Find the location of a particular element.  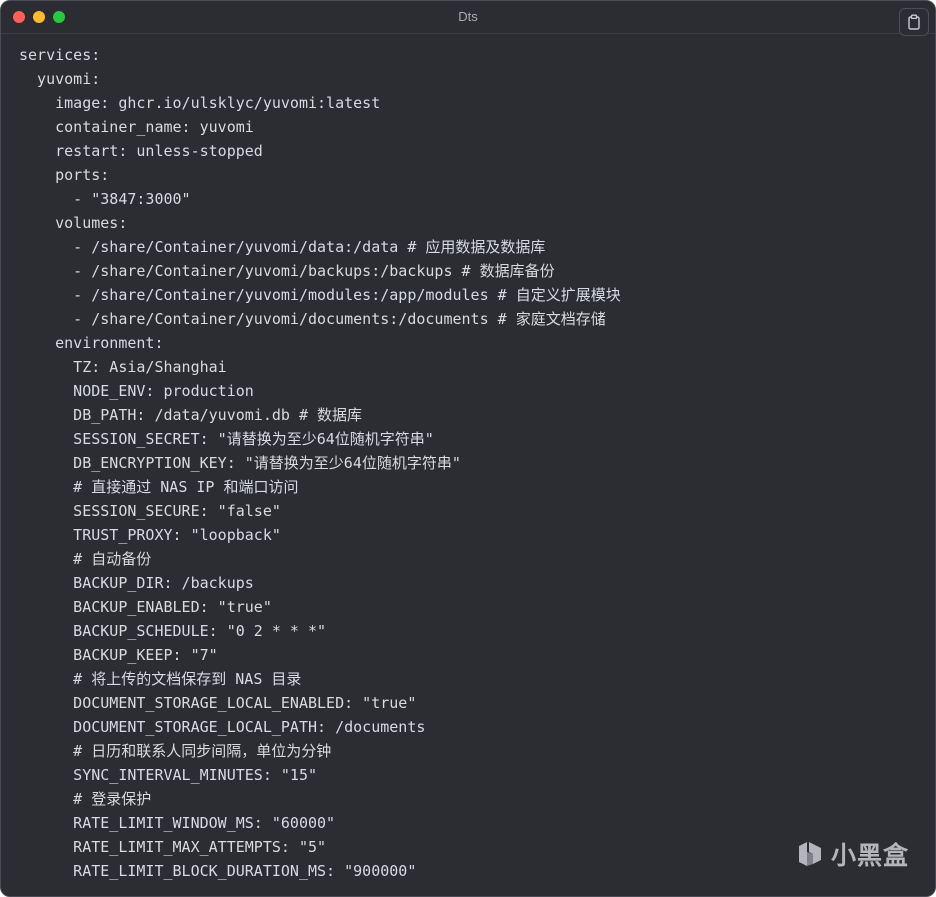

code-line: # 直接通过 NAS IP 和端口访问 is located at coordinates (159, 487).